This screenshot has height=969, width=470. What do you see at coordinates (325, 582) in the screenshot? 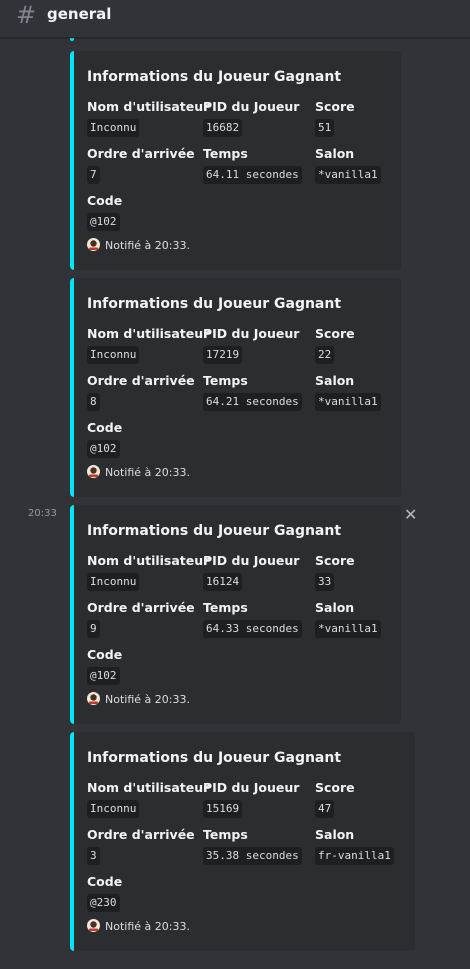
I see `field-value-score: 33` at bounding box center [325, 582].